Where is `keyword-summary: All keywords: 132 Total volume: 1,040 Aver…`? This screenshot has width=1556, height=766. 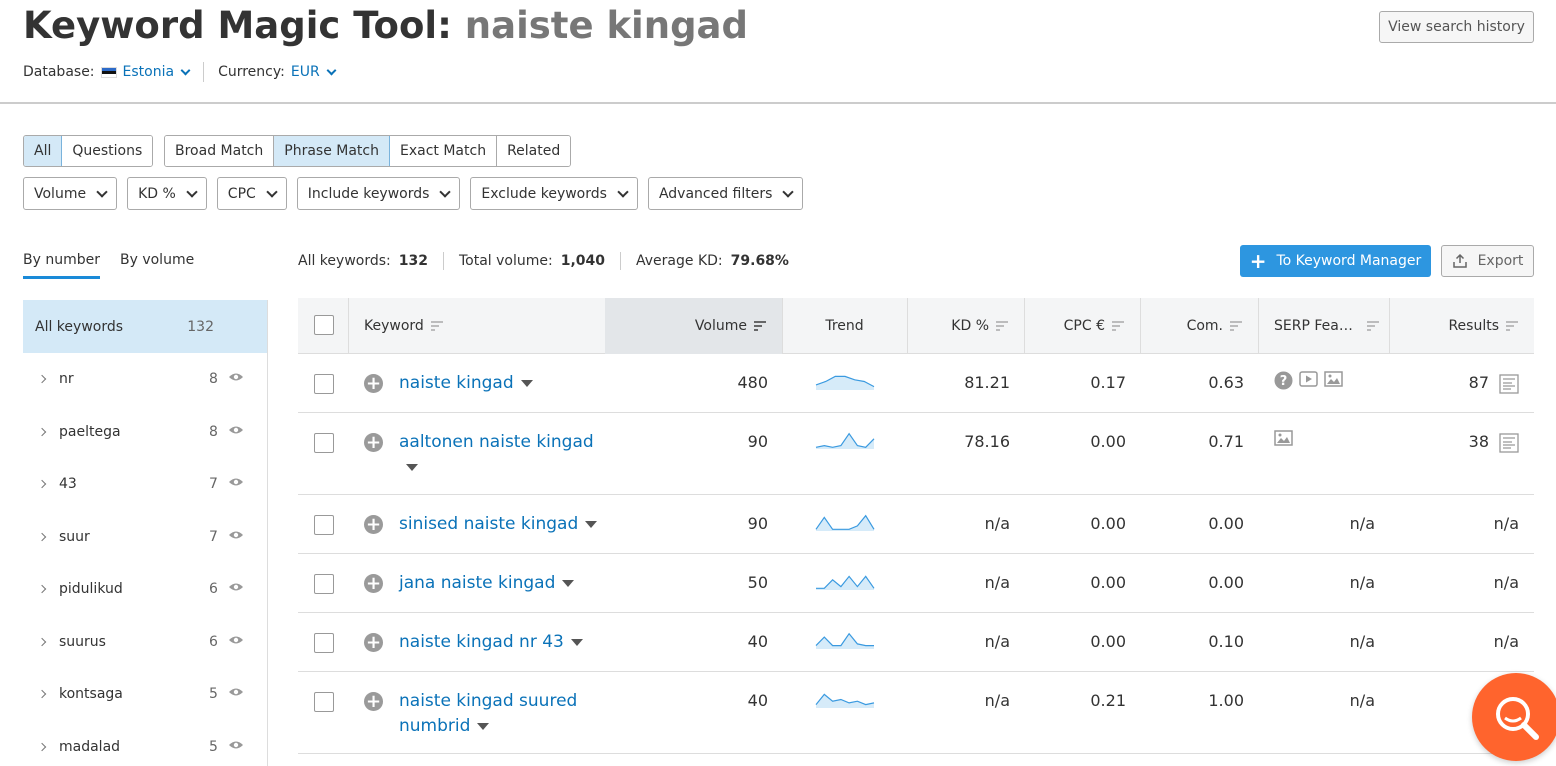
keyword-summary: All keywords: 132 Total volume: 1,040 Aver… is located at coordinates (543, 261).